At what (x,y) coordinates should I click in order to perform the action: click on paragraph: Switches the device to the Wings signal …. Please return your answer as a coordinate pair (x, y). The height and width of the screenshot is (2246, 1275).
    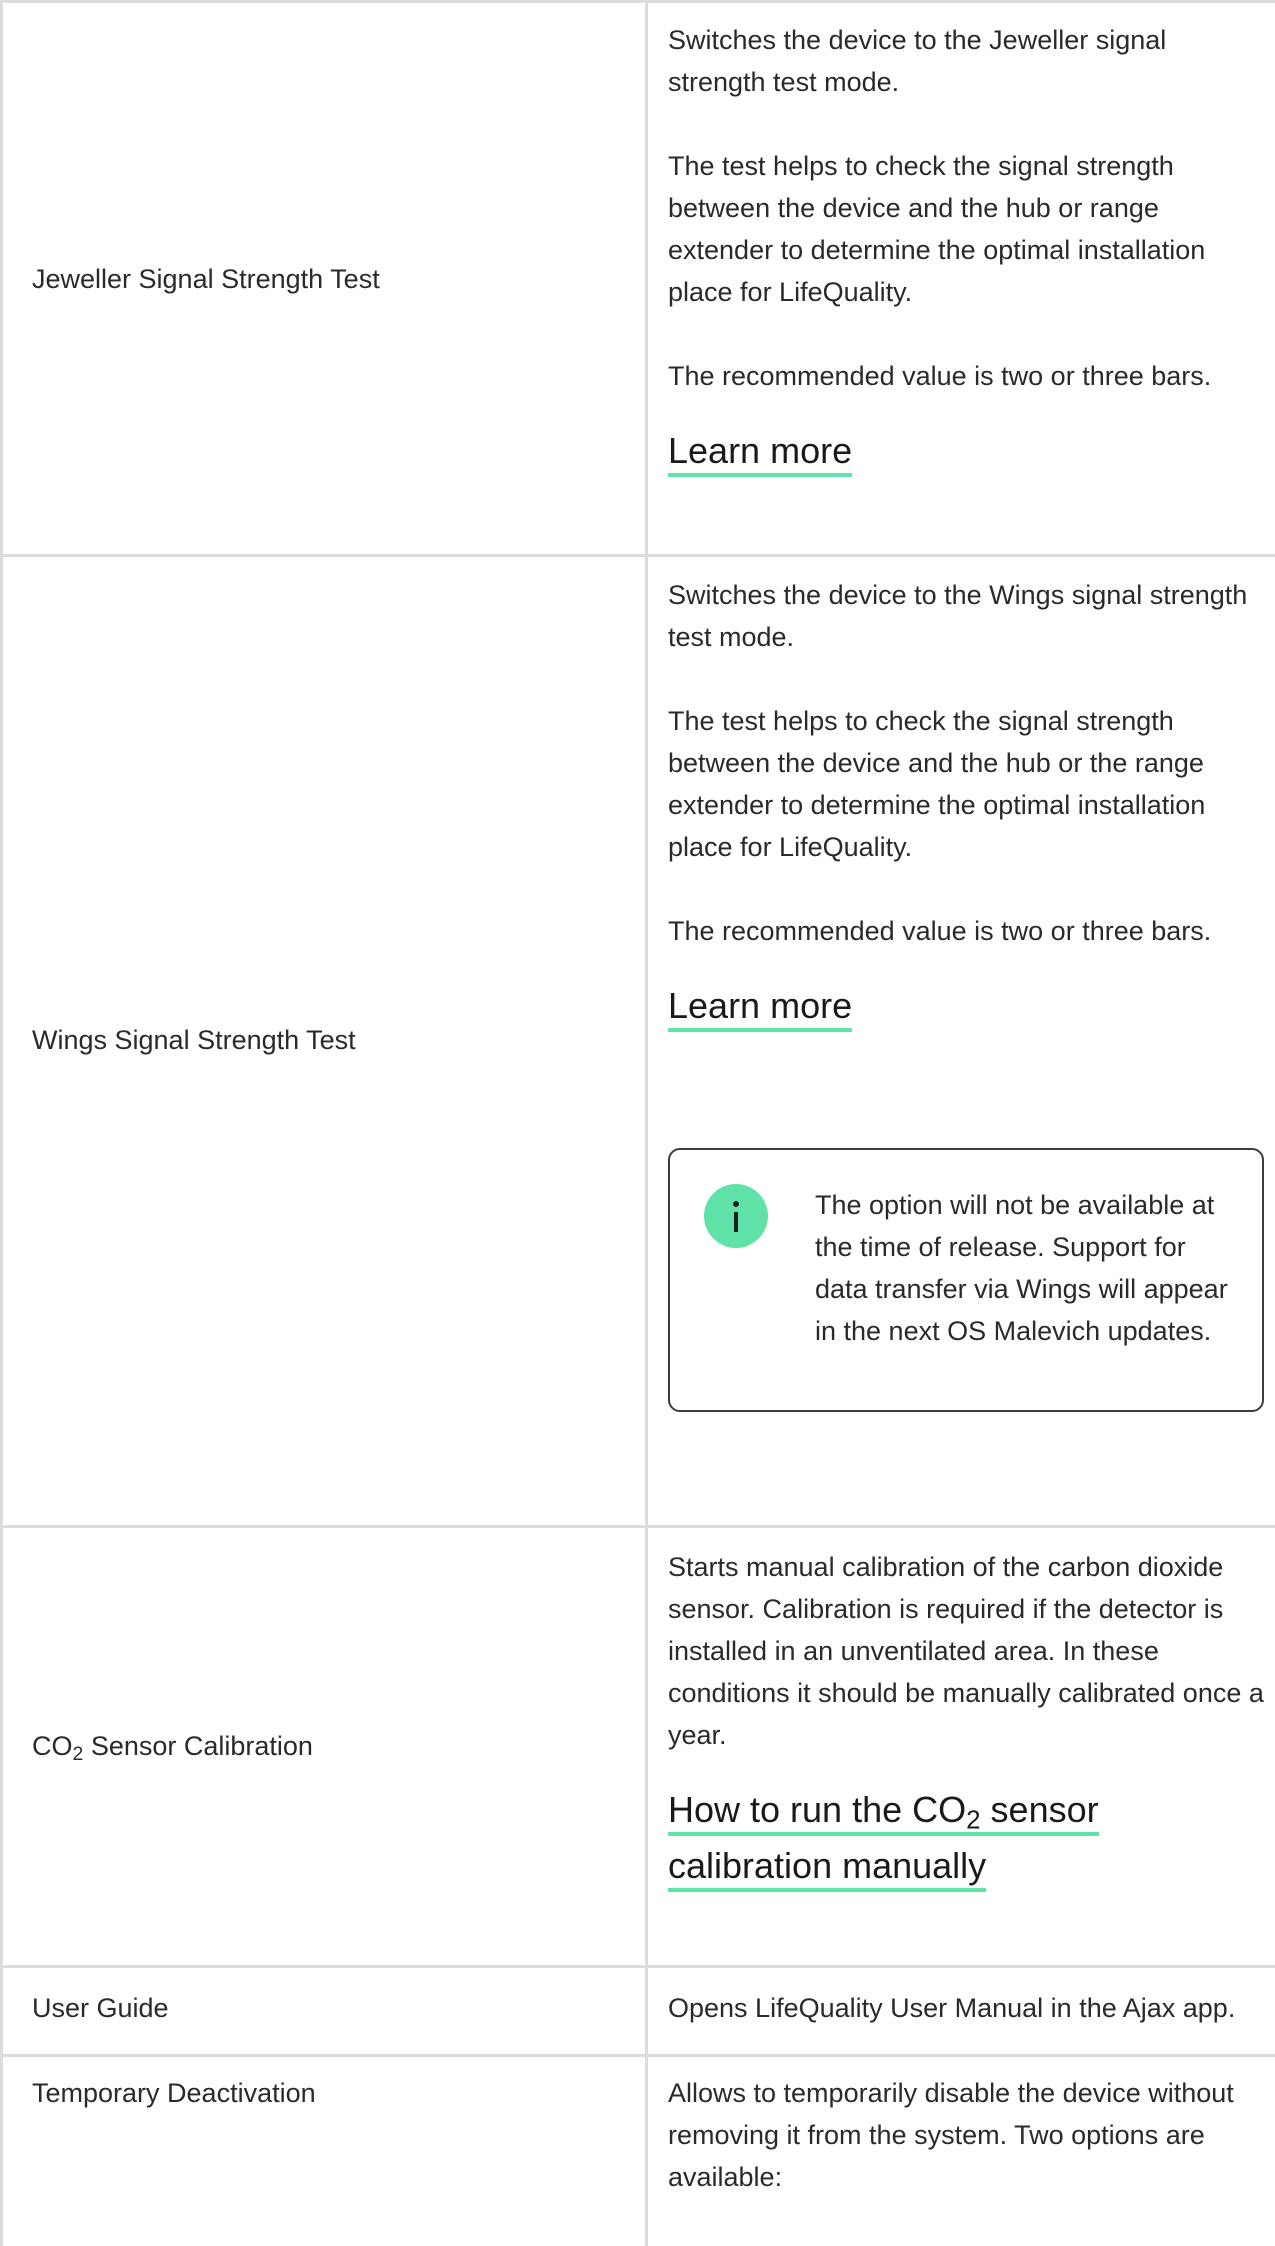
    Looking at the image, I should click on (958, 616).